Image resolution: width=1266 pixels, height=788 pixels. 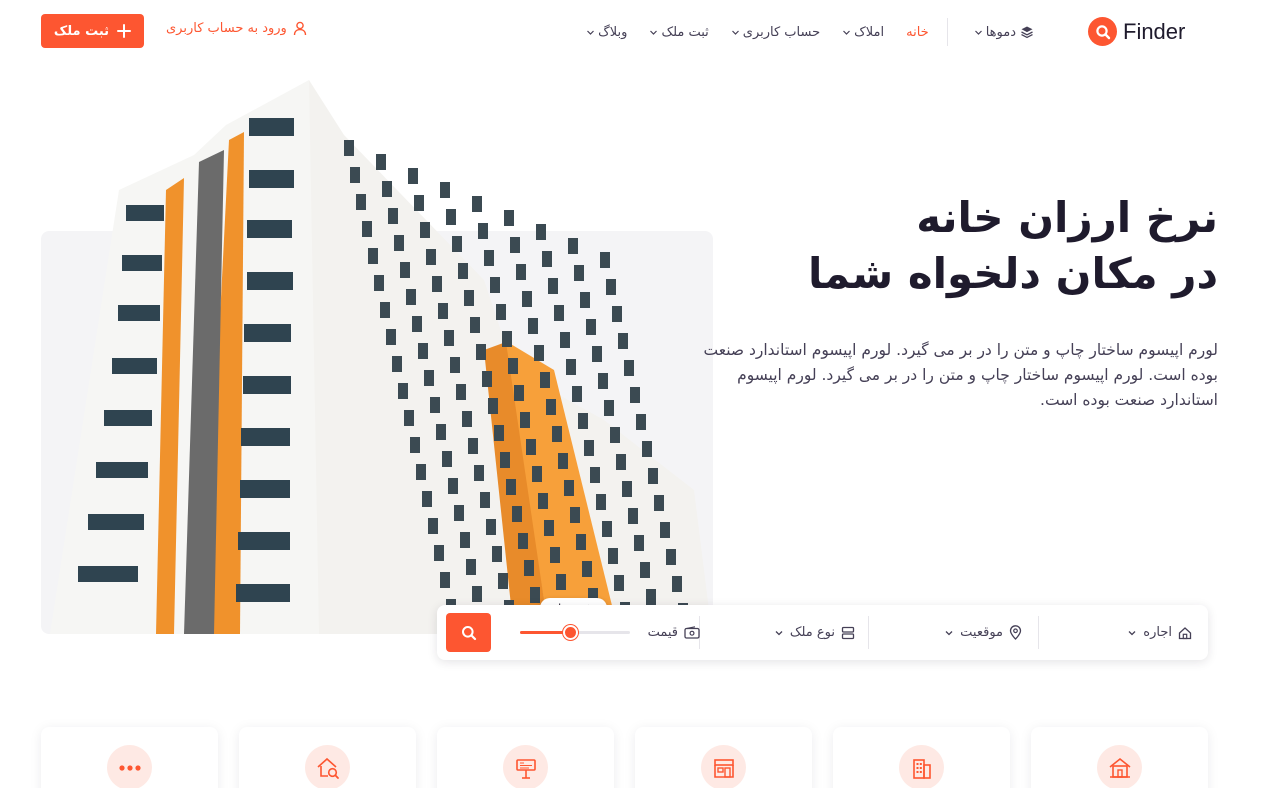 What do you see at coordinates (723, 766) in the screenshot?
I see `storefront-icon` at bounding box center [723, 766].